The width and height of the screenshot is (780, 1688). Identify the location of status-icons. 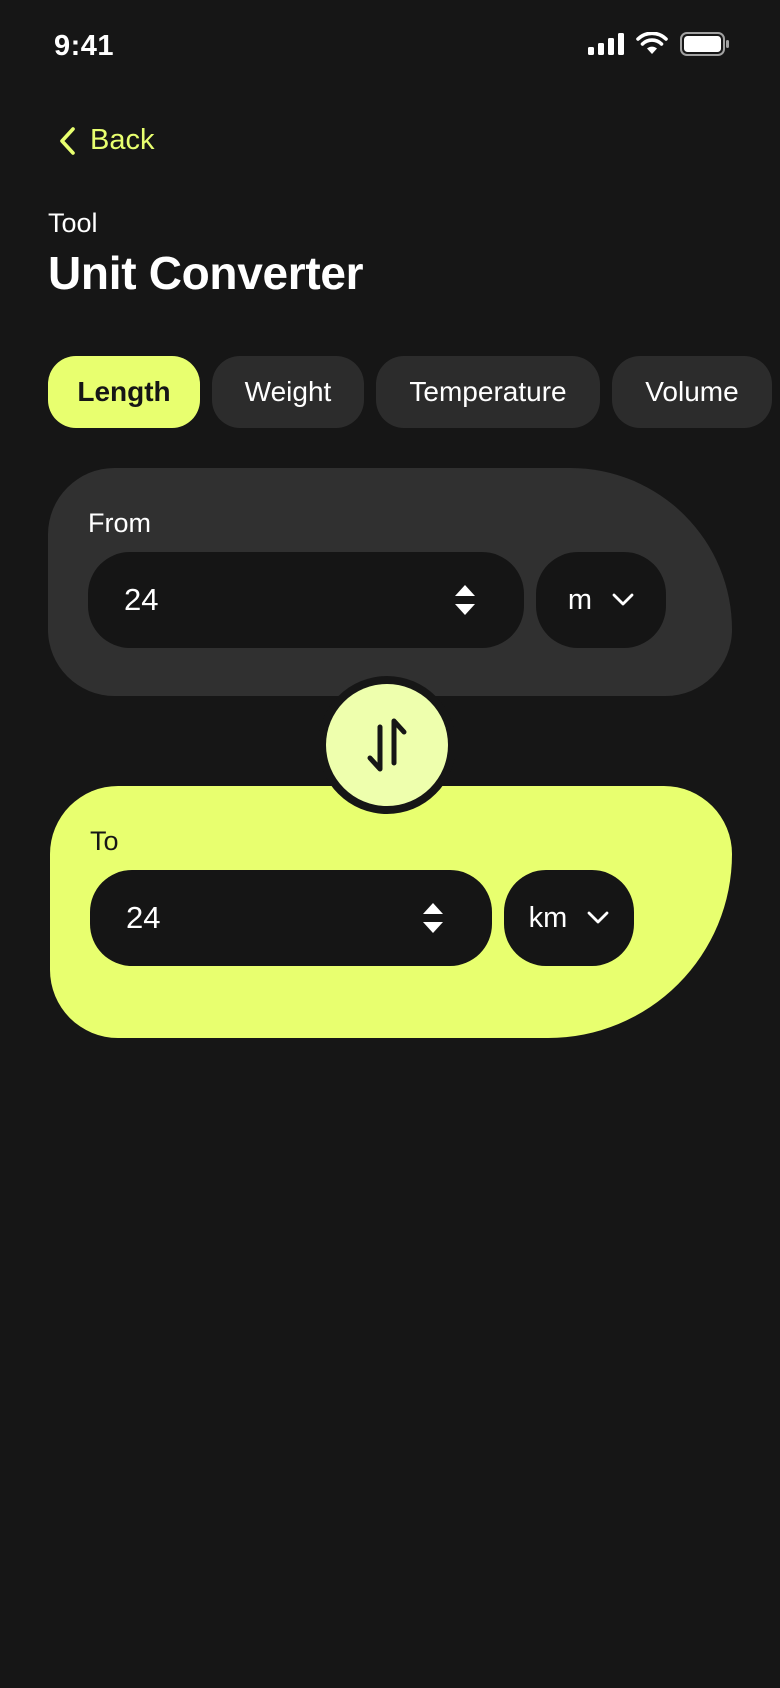
(659, 44).